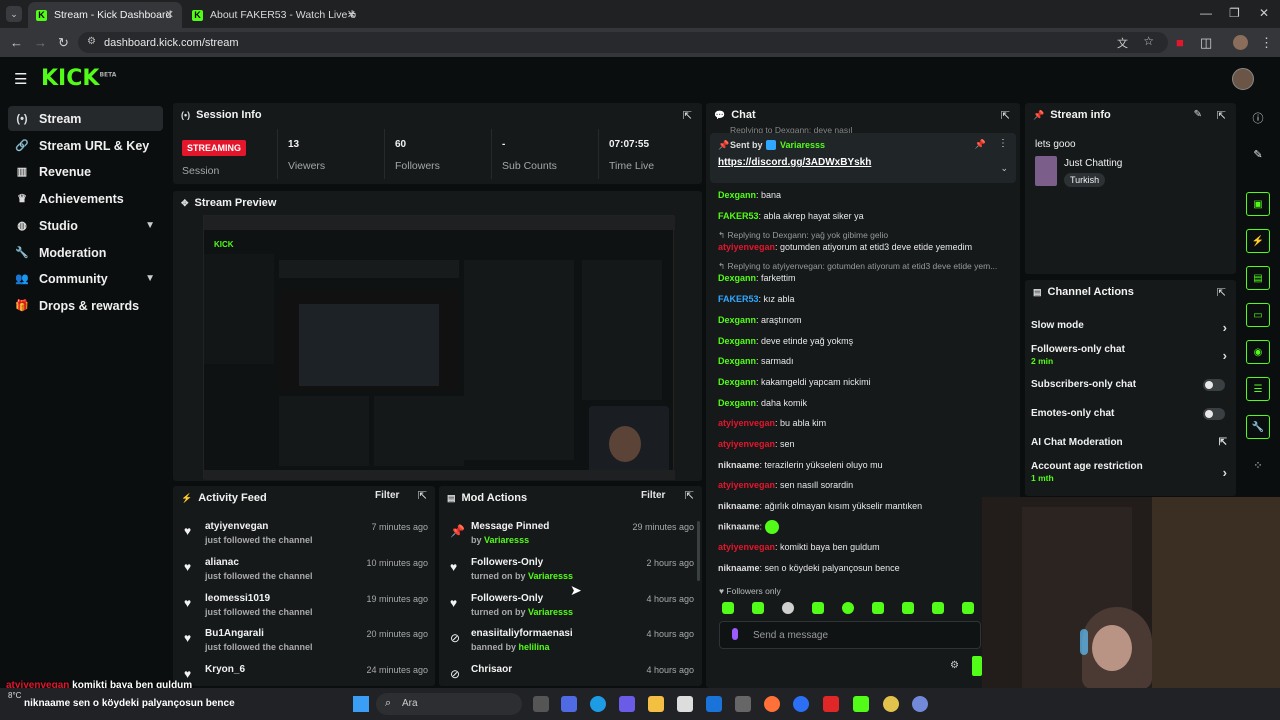 The image size is (1280, 720). What do you see at coordinates (85, 145) in the screenshot?
I see `sidebar-item-stream-url-key: 🔗 Stream URL & Key` at bounding box center [85, 145].